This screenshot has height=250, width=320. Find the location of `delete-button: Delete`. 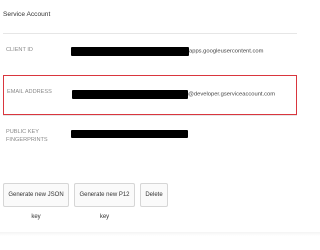

delete-button: Delete is located at coordinates (154, 195).